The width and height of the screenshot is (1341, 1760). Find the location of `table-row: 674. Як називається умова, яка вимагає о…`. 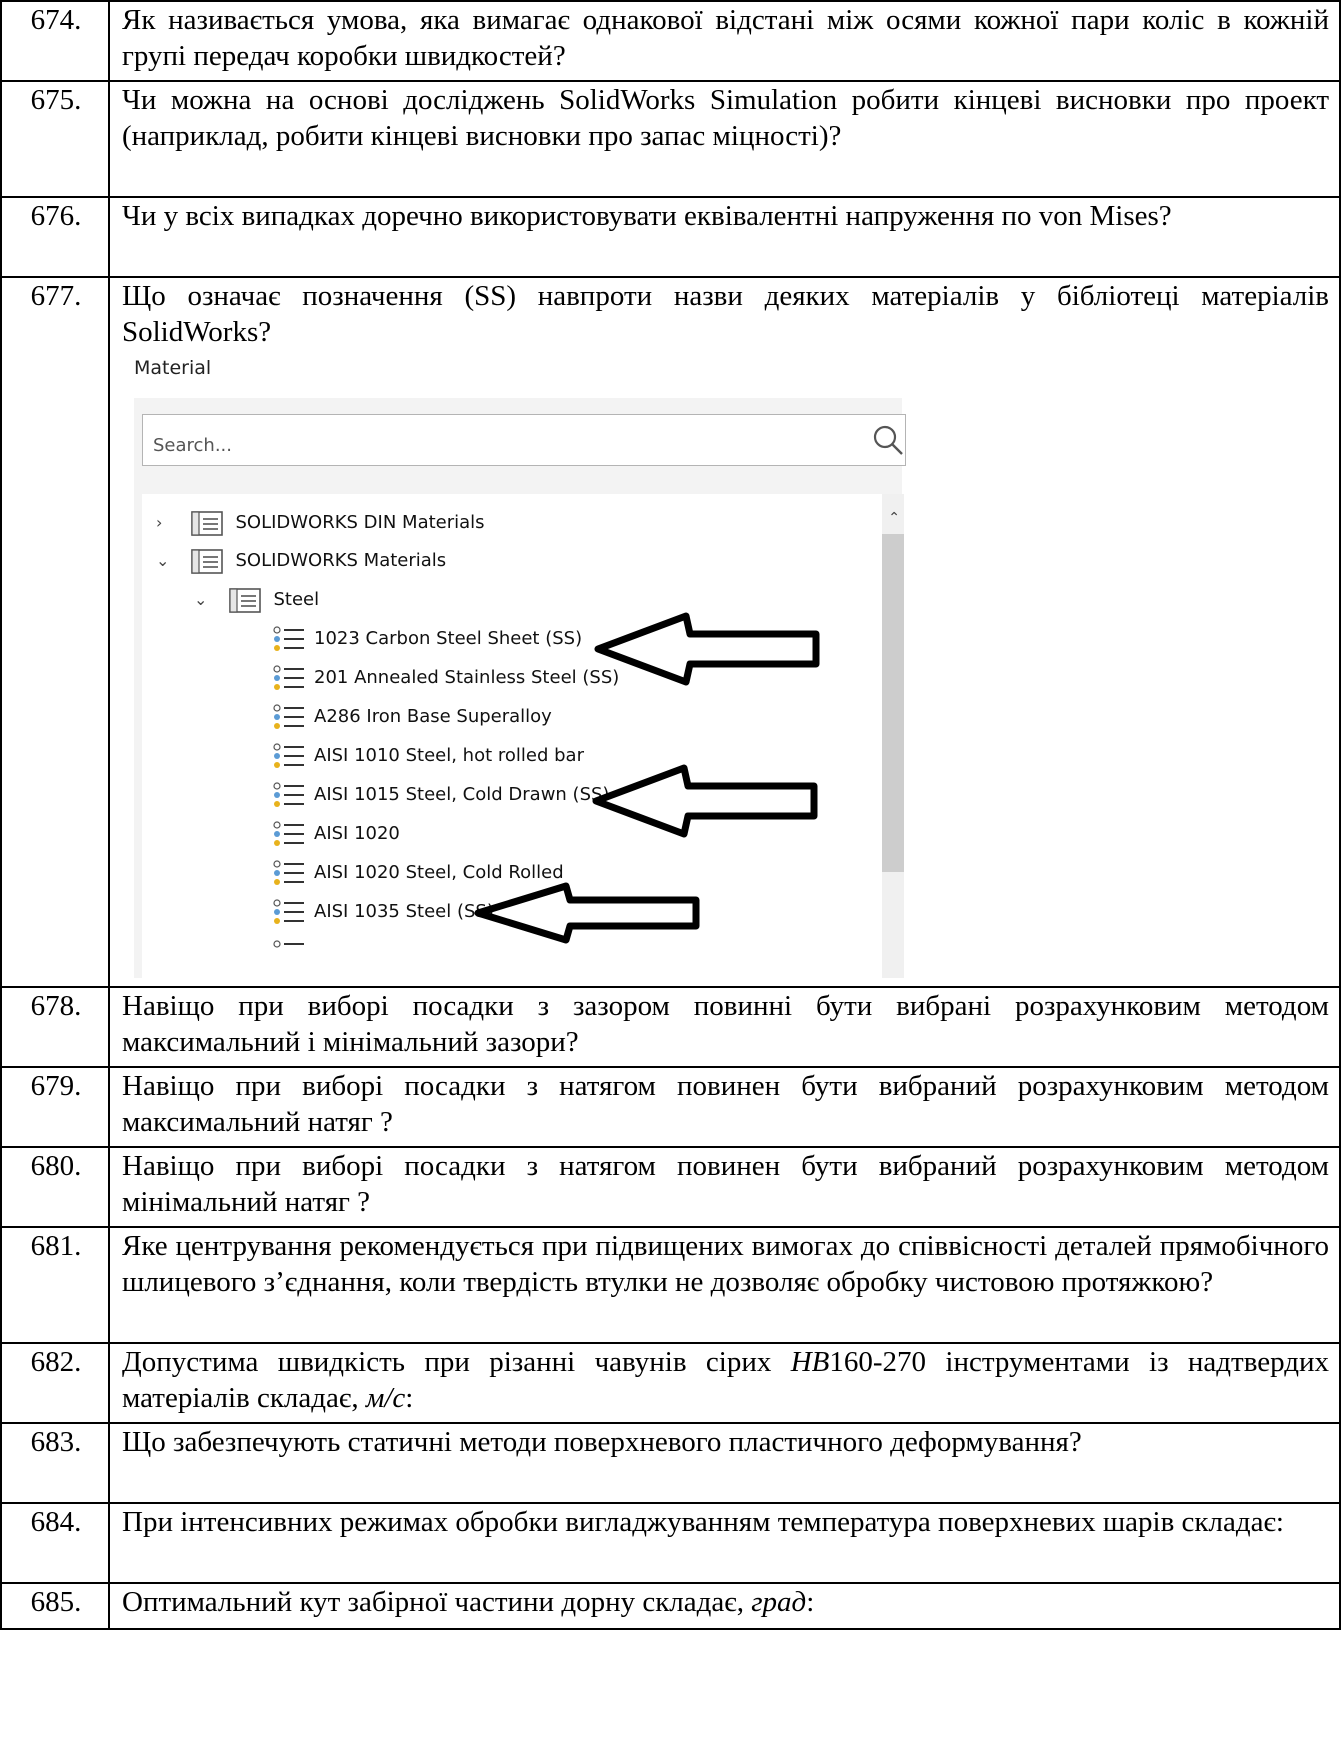

table-row: 674. Як називається умова, яка вимагає о… is located at coordinates (670, 41).